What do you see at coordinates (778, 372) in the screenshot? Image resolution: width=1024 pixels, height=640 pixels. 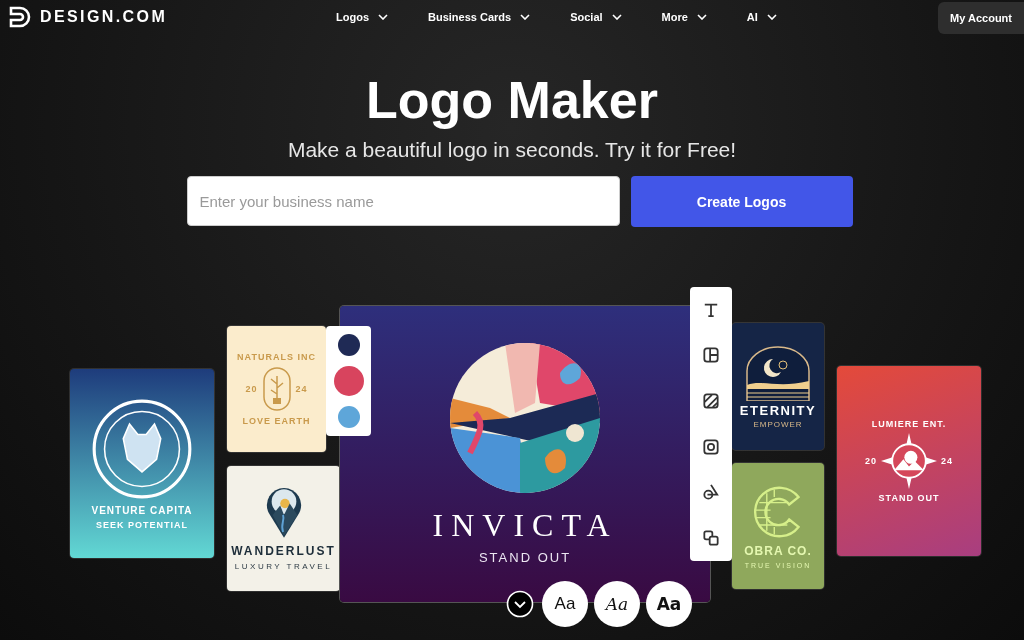 I see `desert-night-arch-drawing` at bounding box center [778, 372].